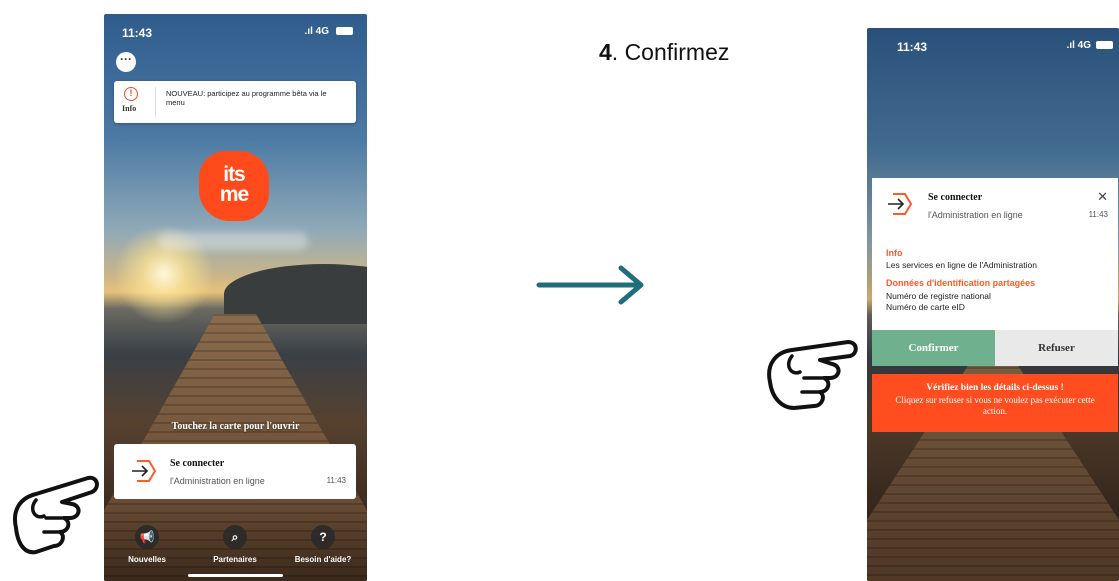 Image resolution: width=1119 pixels, height=581 pixels. What do you see at coordinates (975, 215) in the screenshot?
I see `confirm-card-subtitle: l'Administration en ligne` at bounding box center [975, 215].